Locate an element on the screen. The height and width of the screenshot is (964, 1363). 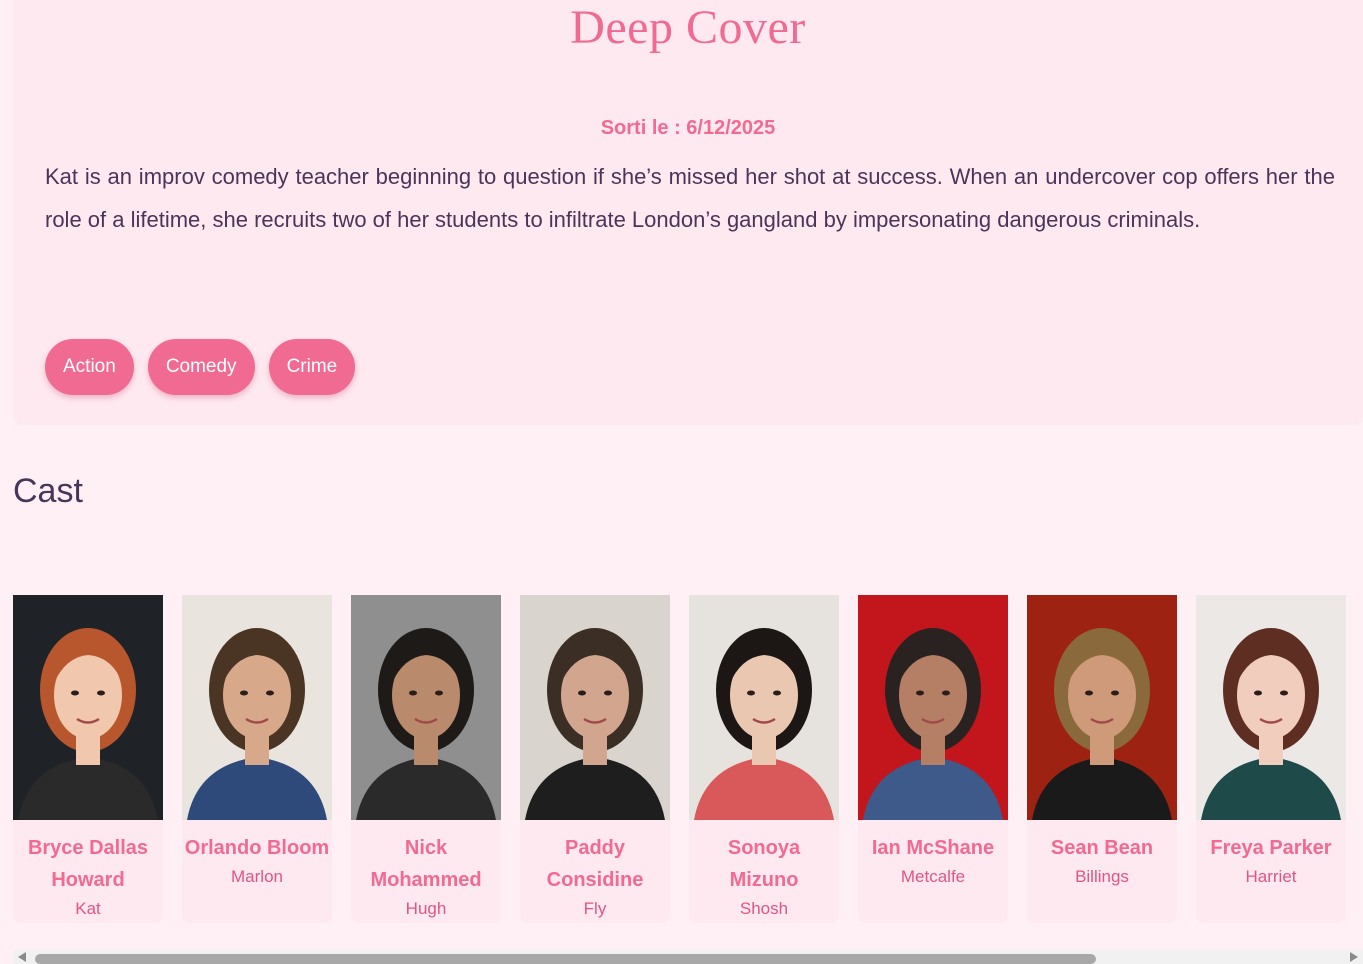
cast-card: Orlando Bloom Marlon is located at coordinates (257, 759).